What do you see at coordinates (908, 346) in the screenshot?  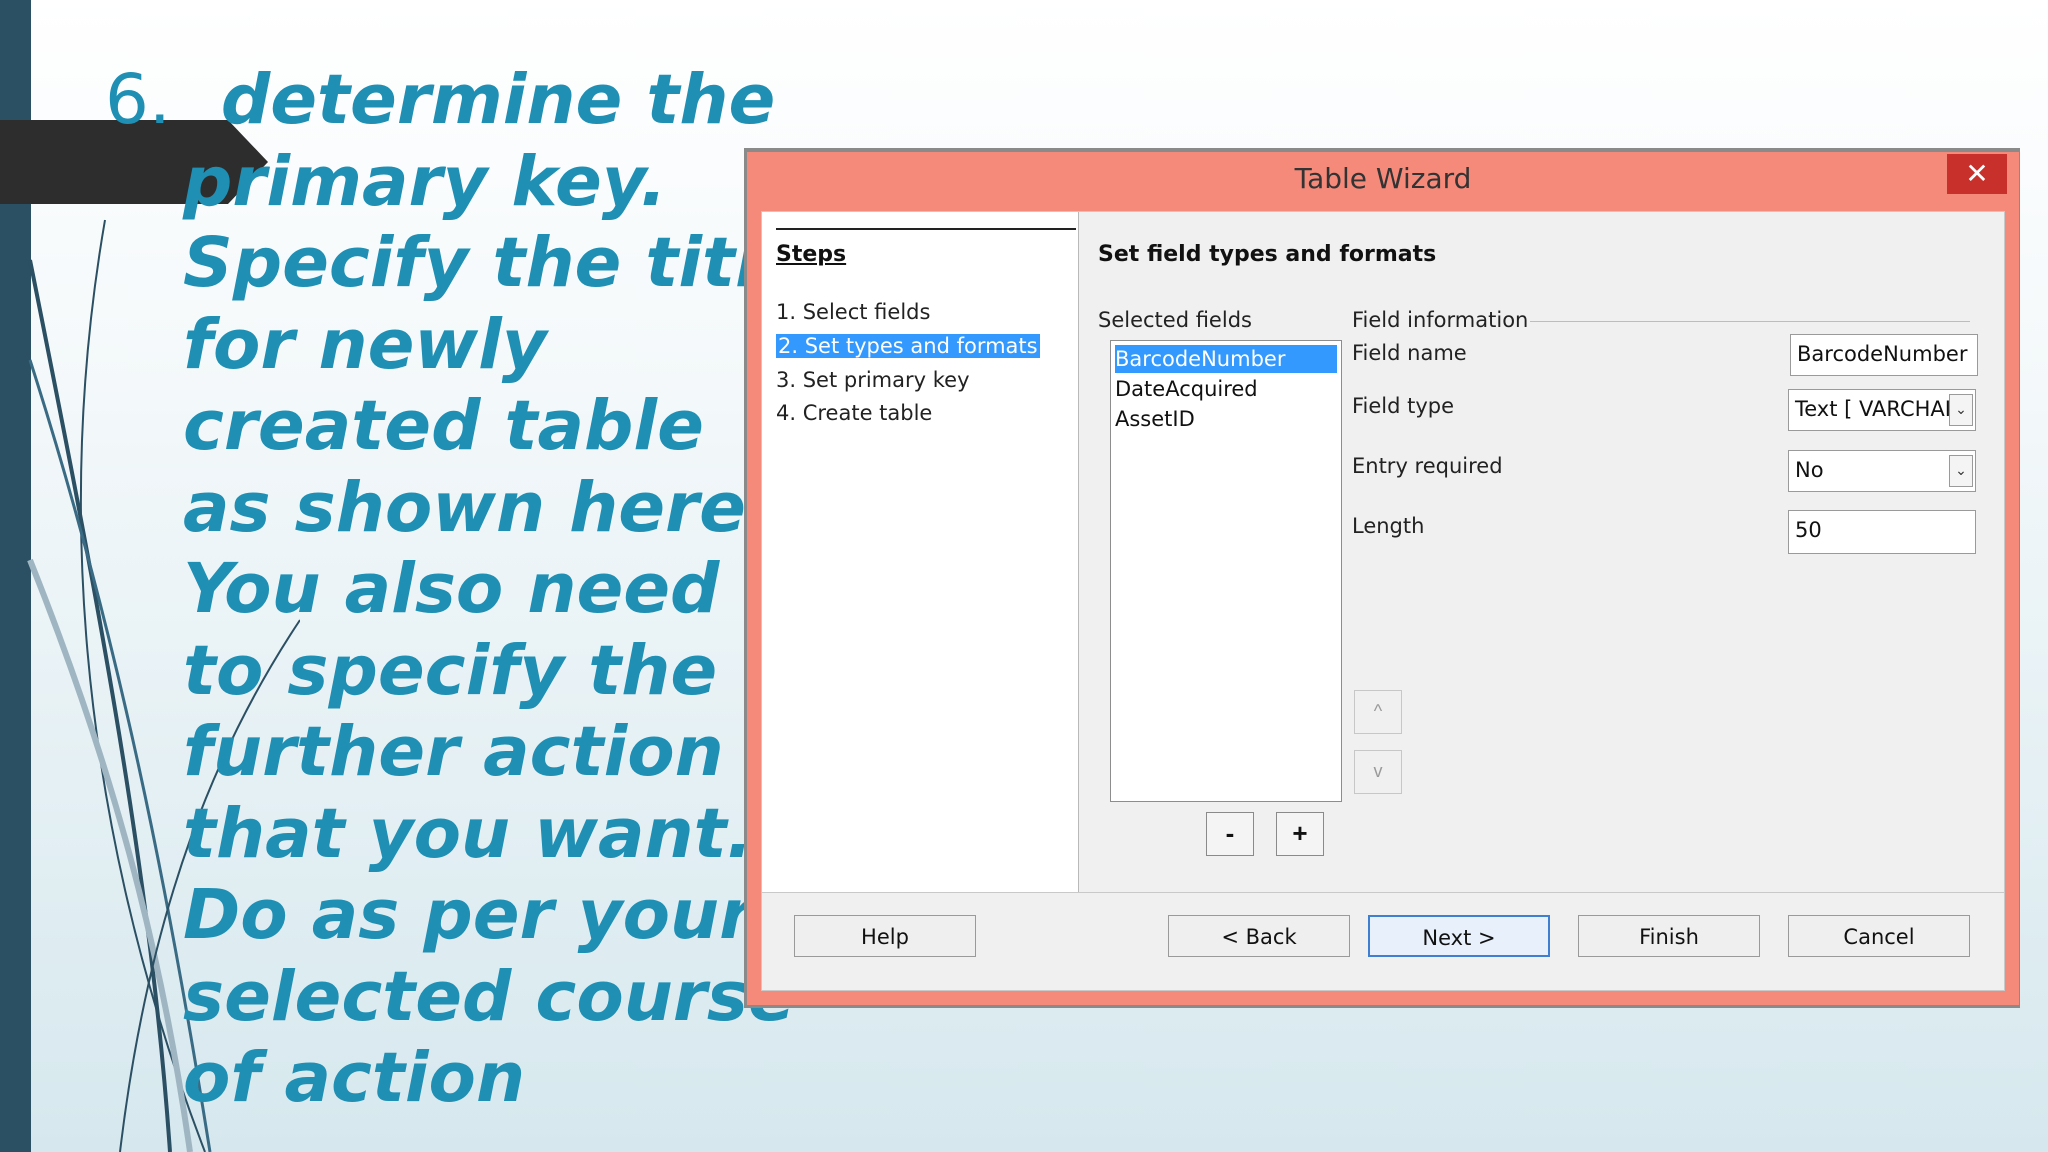 I see `step-set-types: 2. Set types and formats` at bounding box center [908, 346].